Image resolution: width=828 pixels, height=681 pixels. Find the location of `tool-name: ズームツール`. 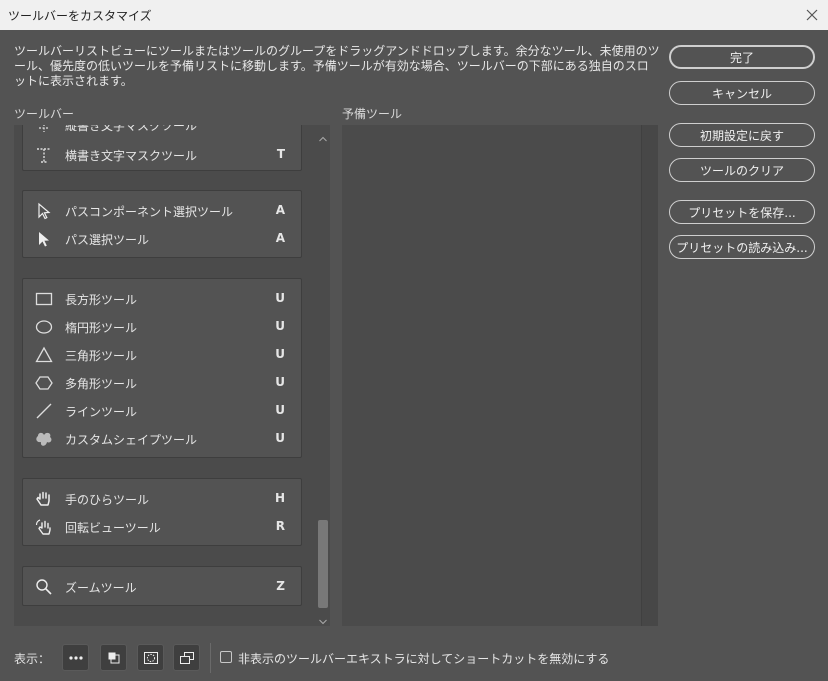

tool-name: ズームツール is located at coordinates (101, 588).